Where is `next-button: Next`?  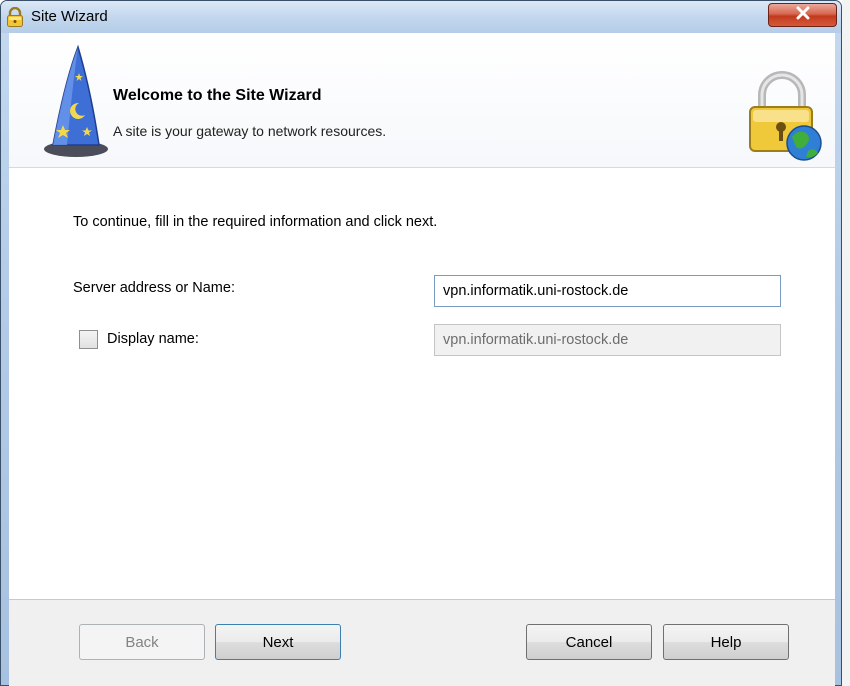 next-button: Next is located at coordinates (278, 642).